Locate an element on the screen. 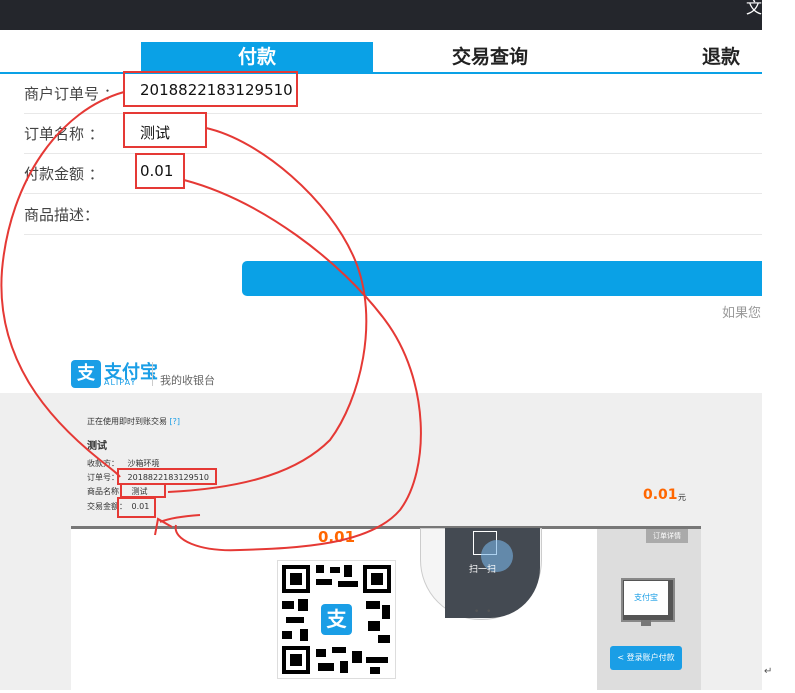 The height and width of the screenshot is (693, 795). cashier-title: 我的收银台 is located at coordinates (187, 380).